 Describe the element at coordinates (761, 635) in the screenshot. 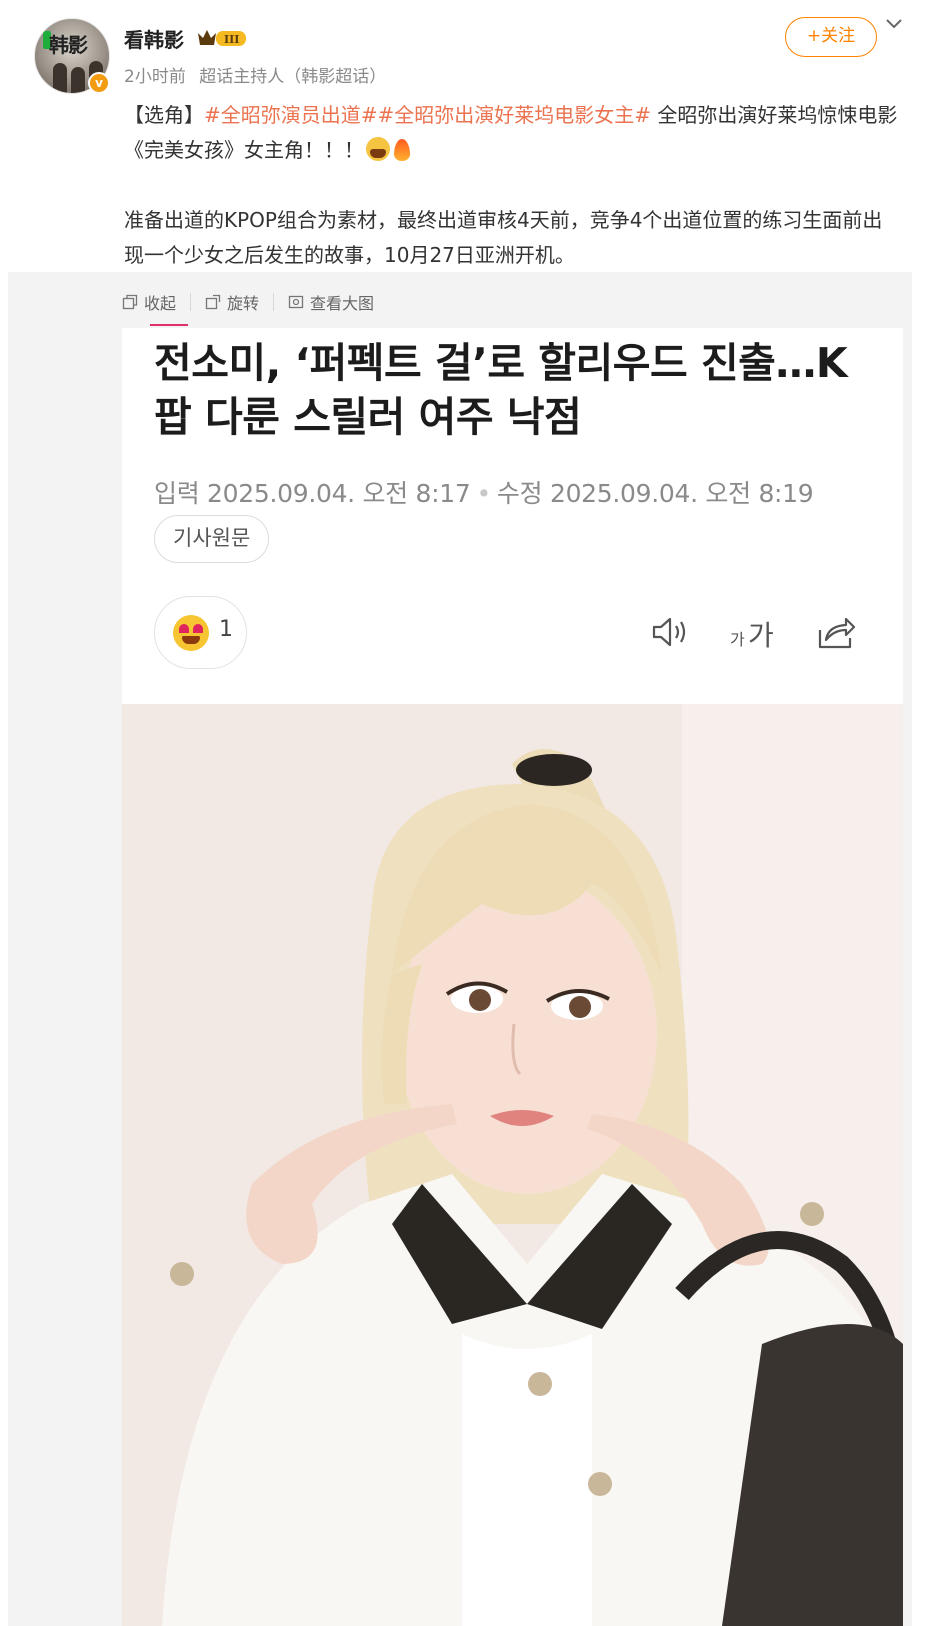

I see `font-big-glyph: 가` at that location.